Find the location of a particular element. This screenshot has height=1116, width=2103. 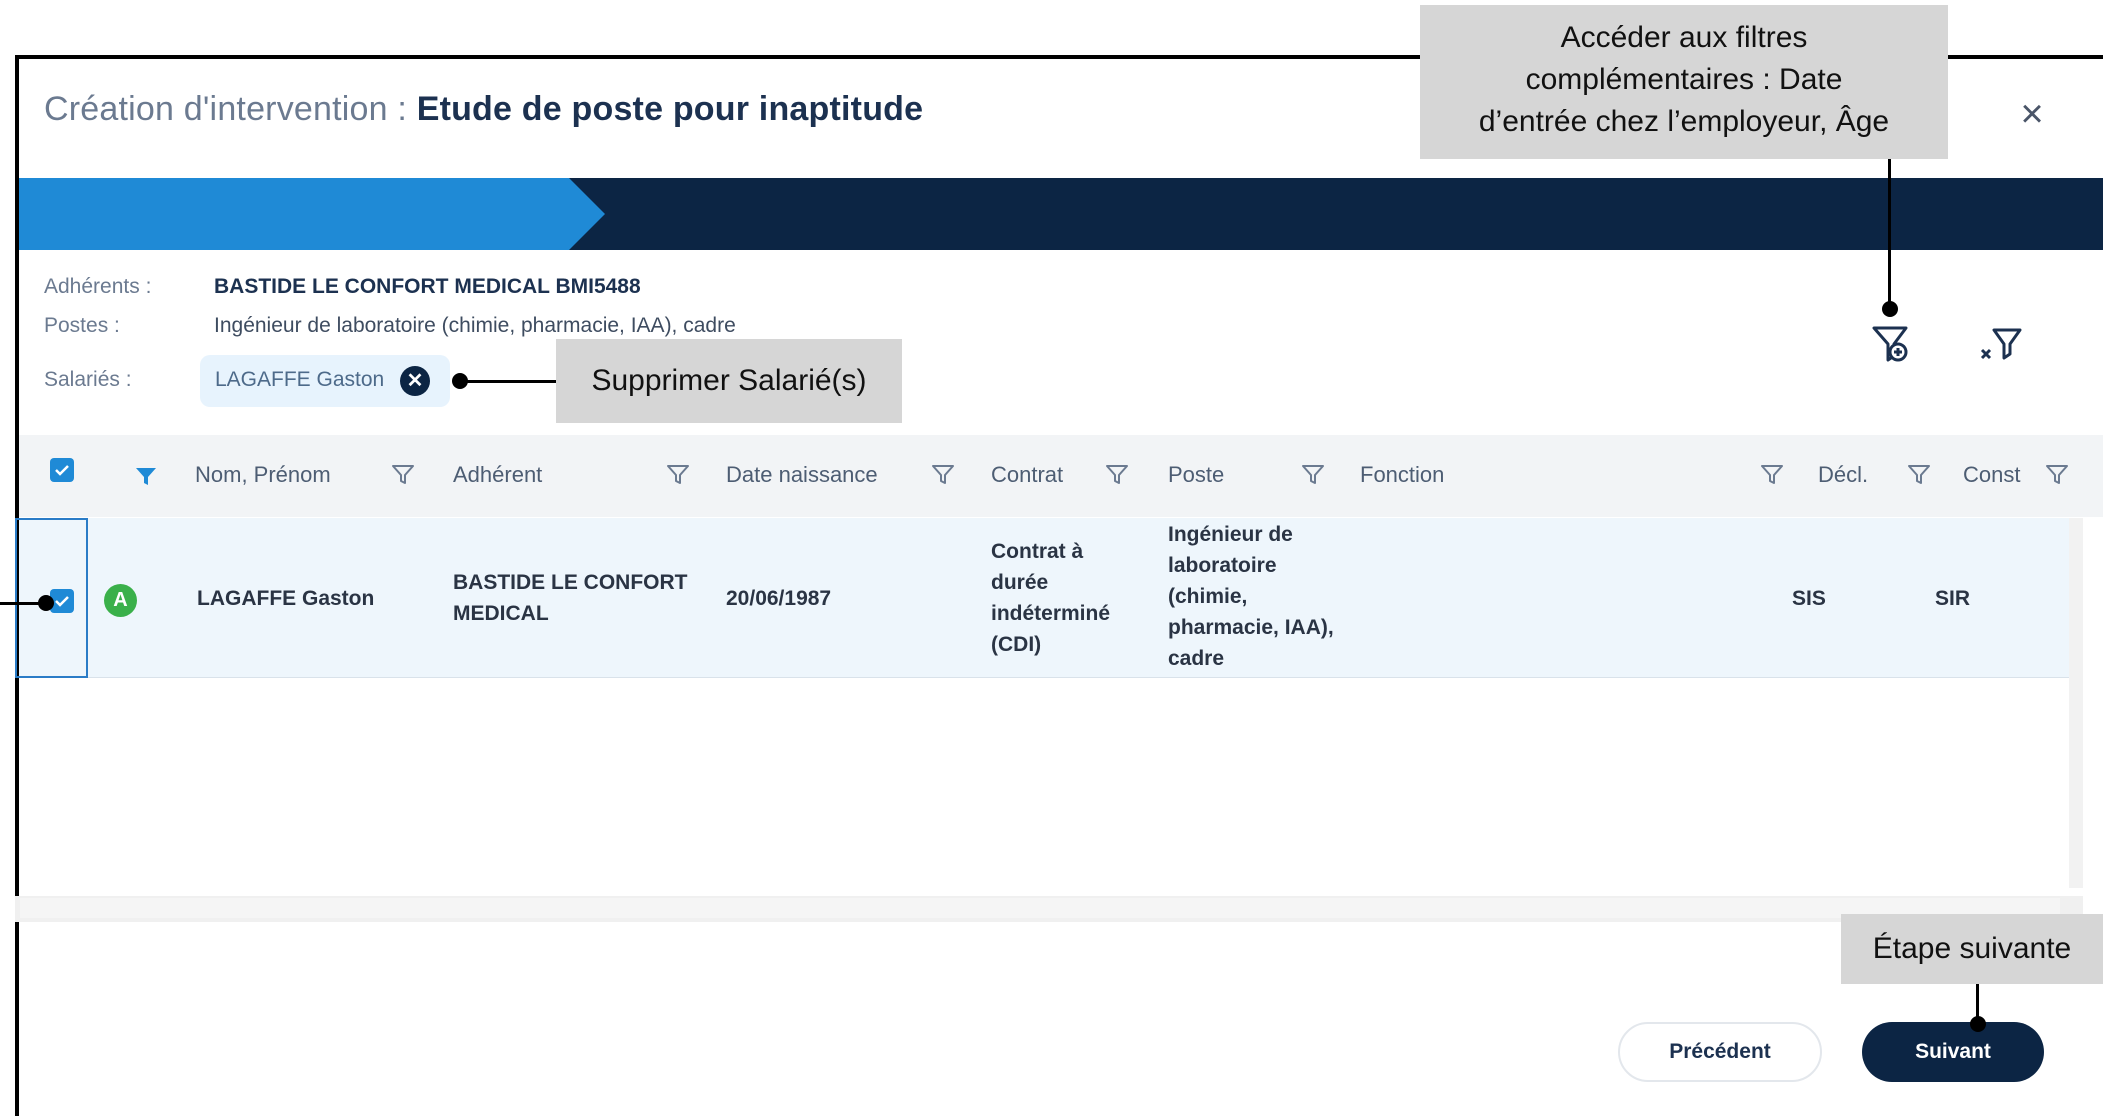

callout-filters-connector is located at coordinates (1889, 234).